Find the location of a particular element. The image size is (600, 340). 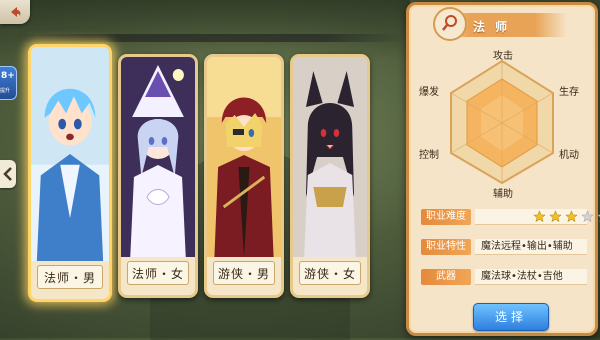

stat-label-mobility: 机动 is located at coordinates (569, 155).